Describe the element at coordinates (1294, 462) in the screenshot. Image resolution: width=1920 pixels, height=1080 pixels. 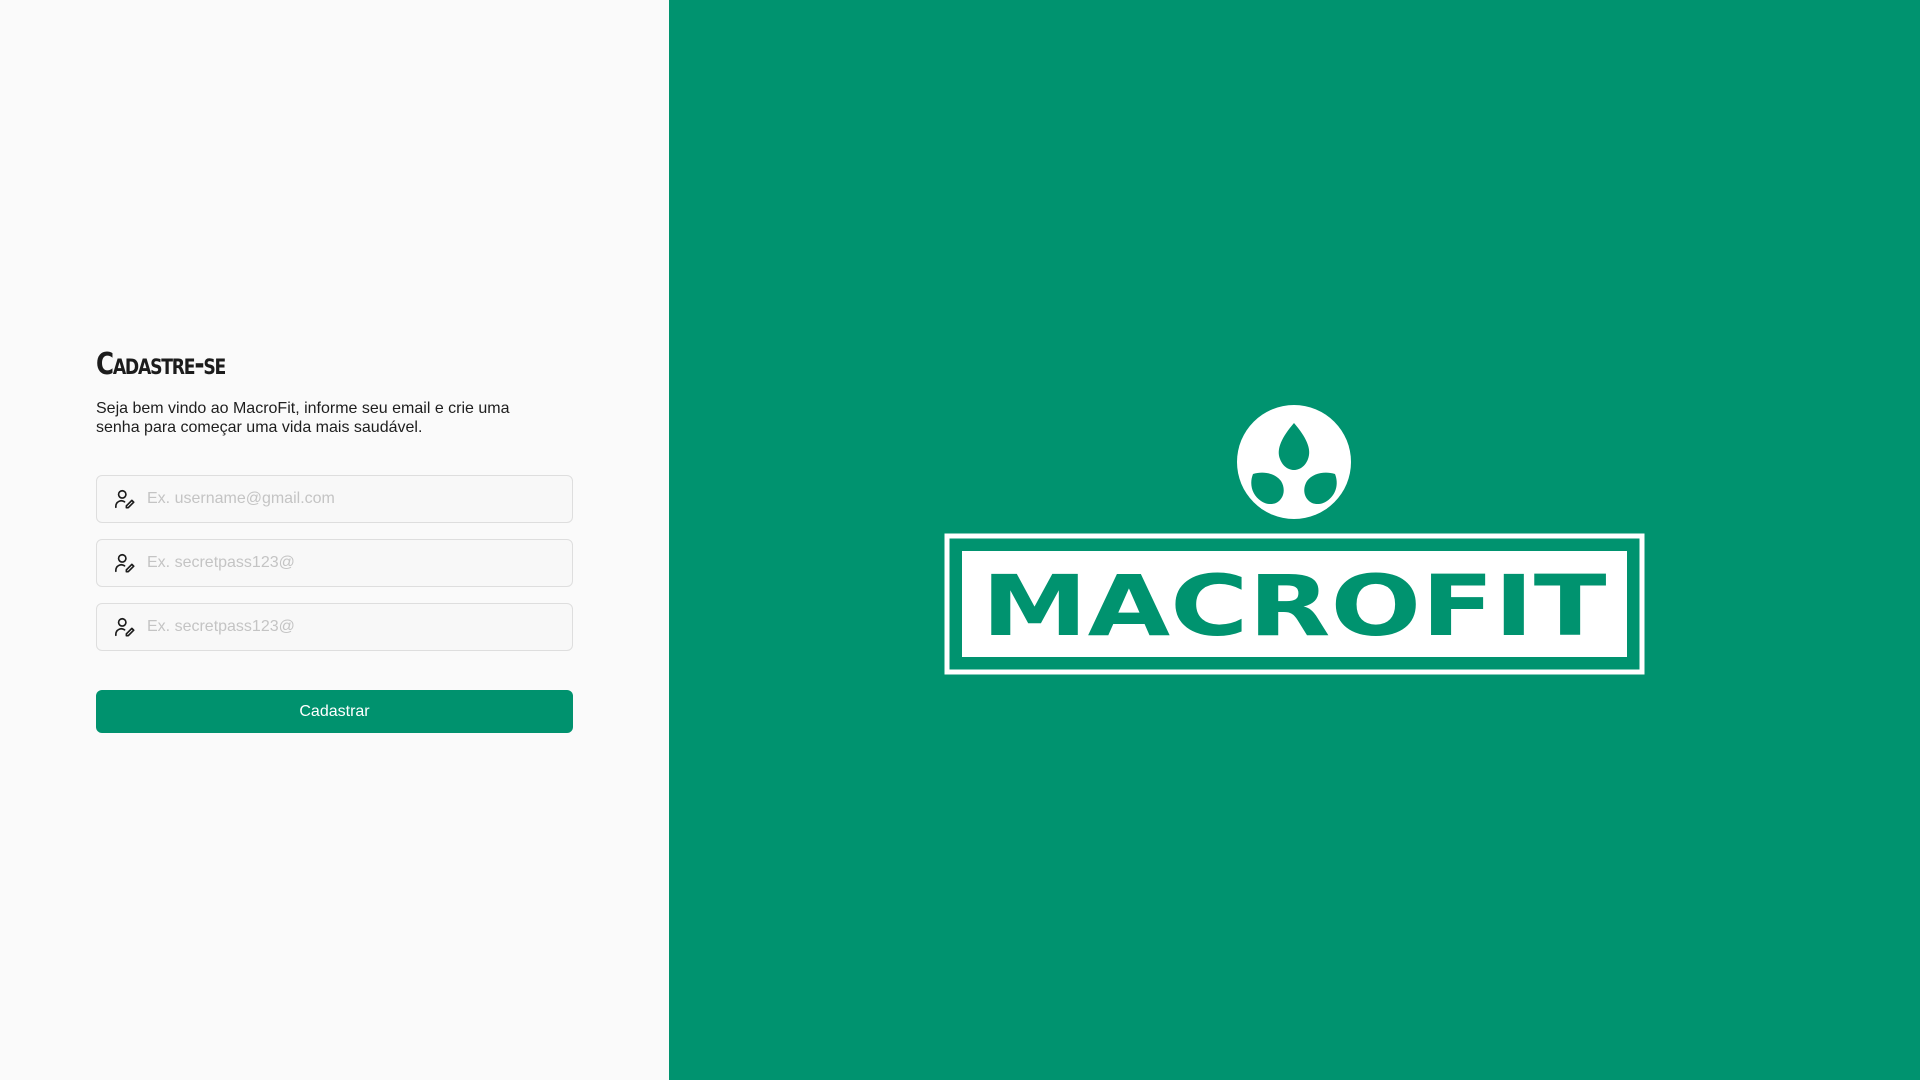
I see `leaf-sprout-icon` at that location.